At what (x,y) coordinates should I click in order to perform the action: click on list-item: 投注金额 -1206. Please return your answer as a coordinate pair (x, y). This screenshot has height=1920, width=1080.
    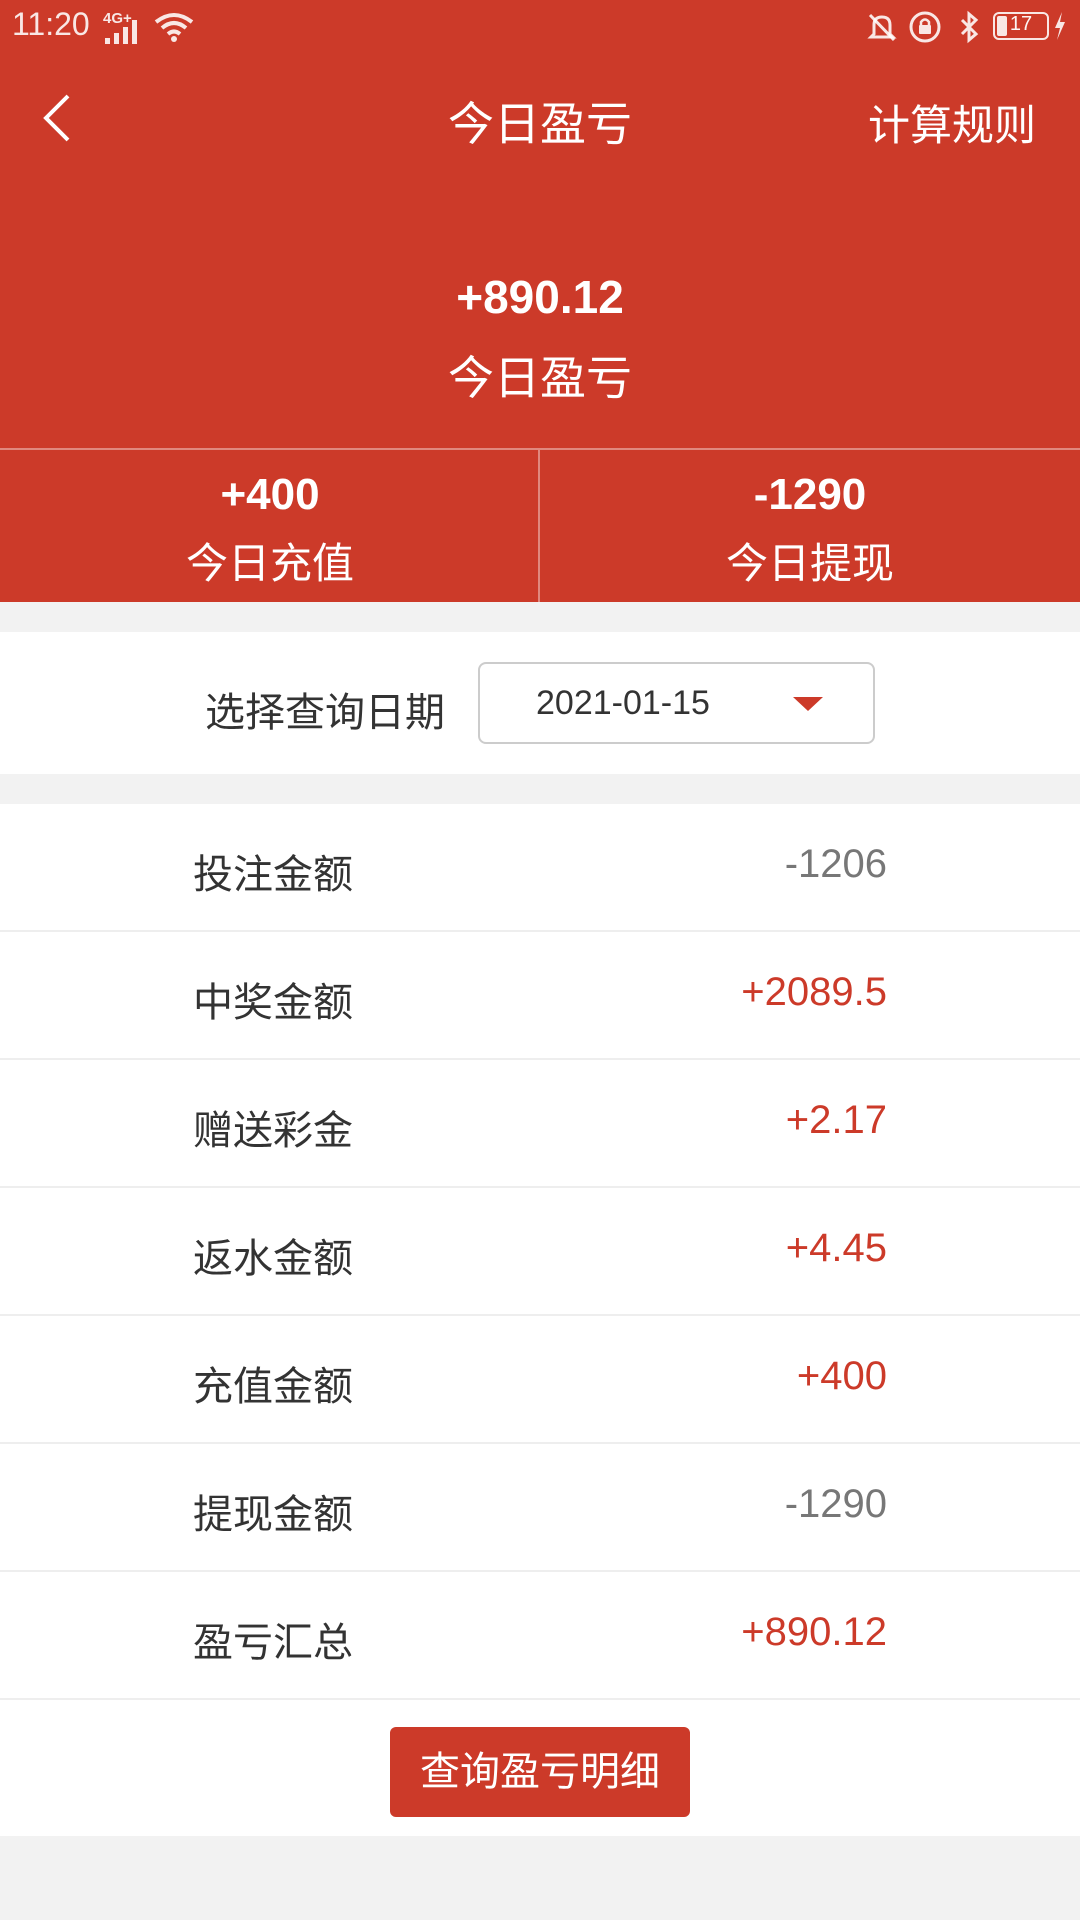
    Looking at the image, I should click on (540, 868).